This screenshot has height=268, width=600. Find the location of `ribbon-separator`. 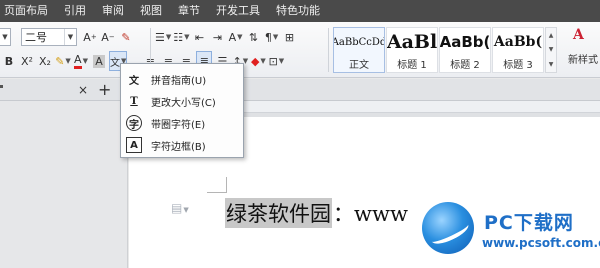

ribbon-separator is located at coordinates (328, 50).